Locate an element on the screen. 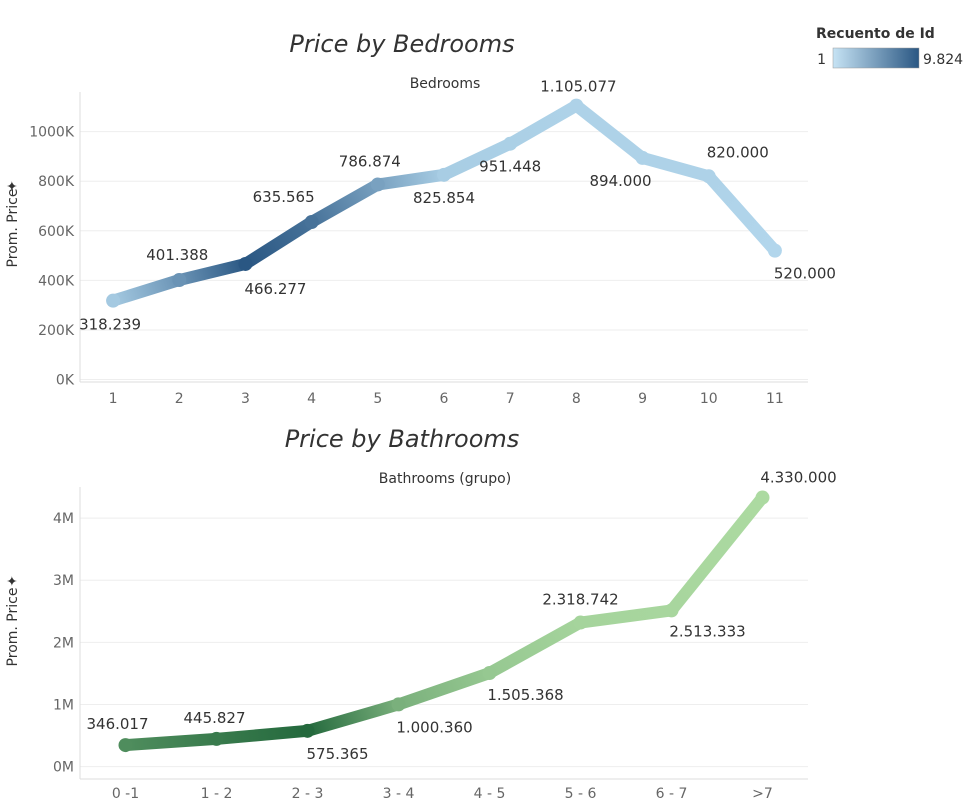 The image size is (972, 811). y-tick-label: 0M is located at coordinates (63, 768).